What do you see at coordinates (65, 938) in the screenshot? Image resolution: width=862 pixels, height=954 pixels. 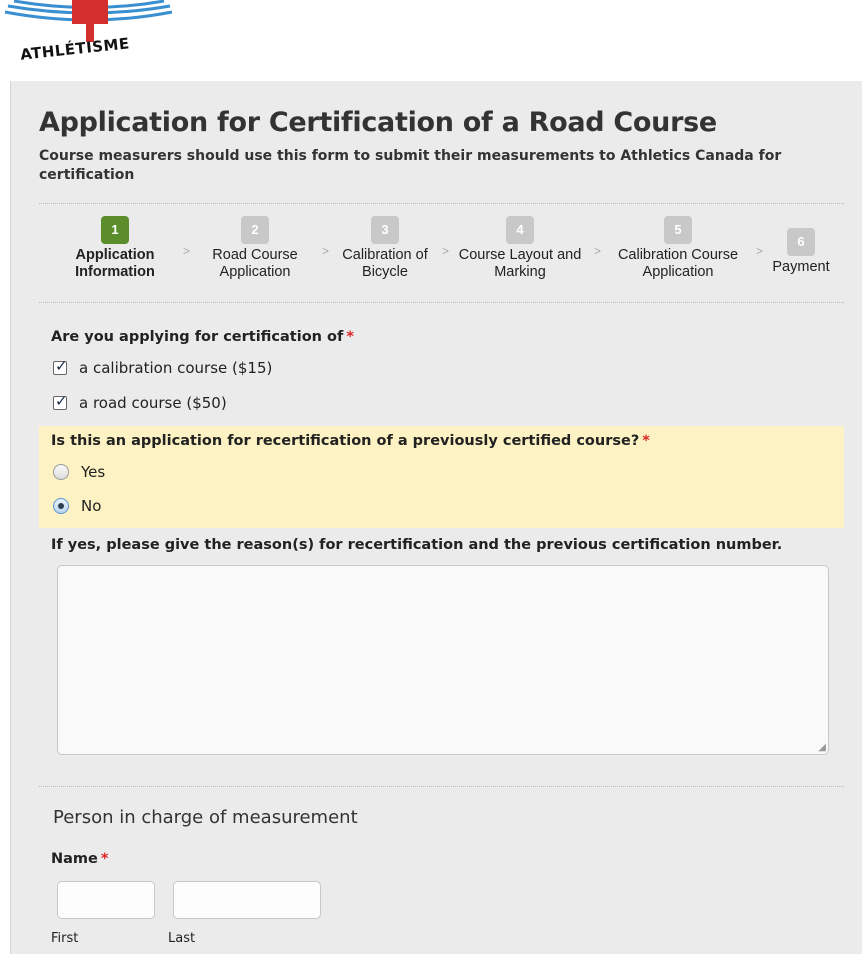 I see `first-name-label: First` at bounding box center [65, 938].